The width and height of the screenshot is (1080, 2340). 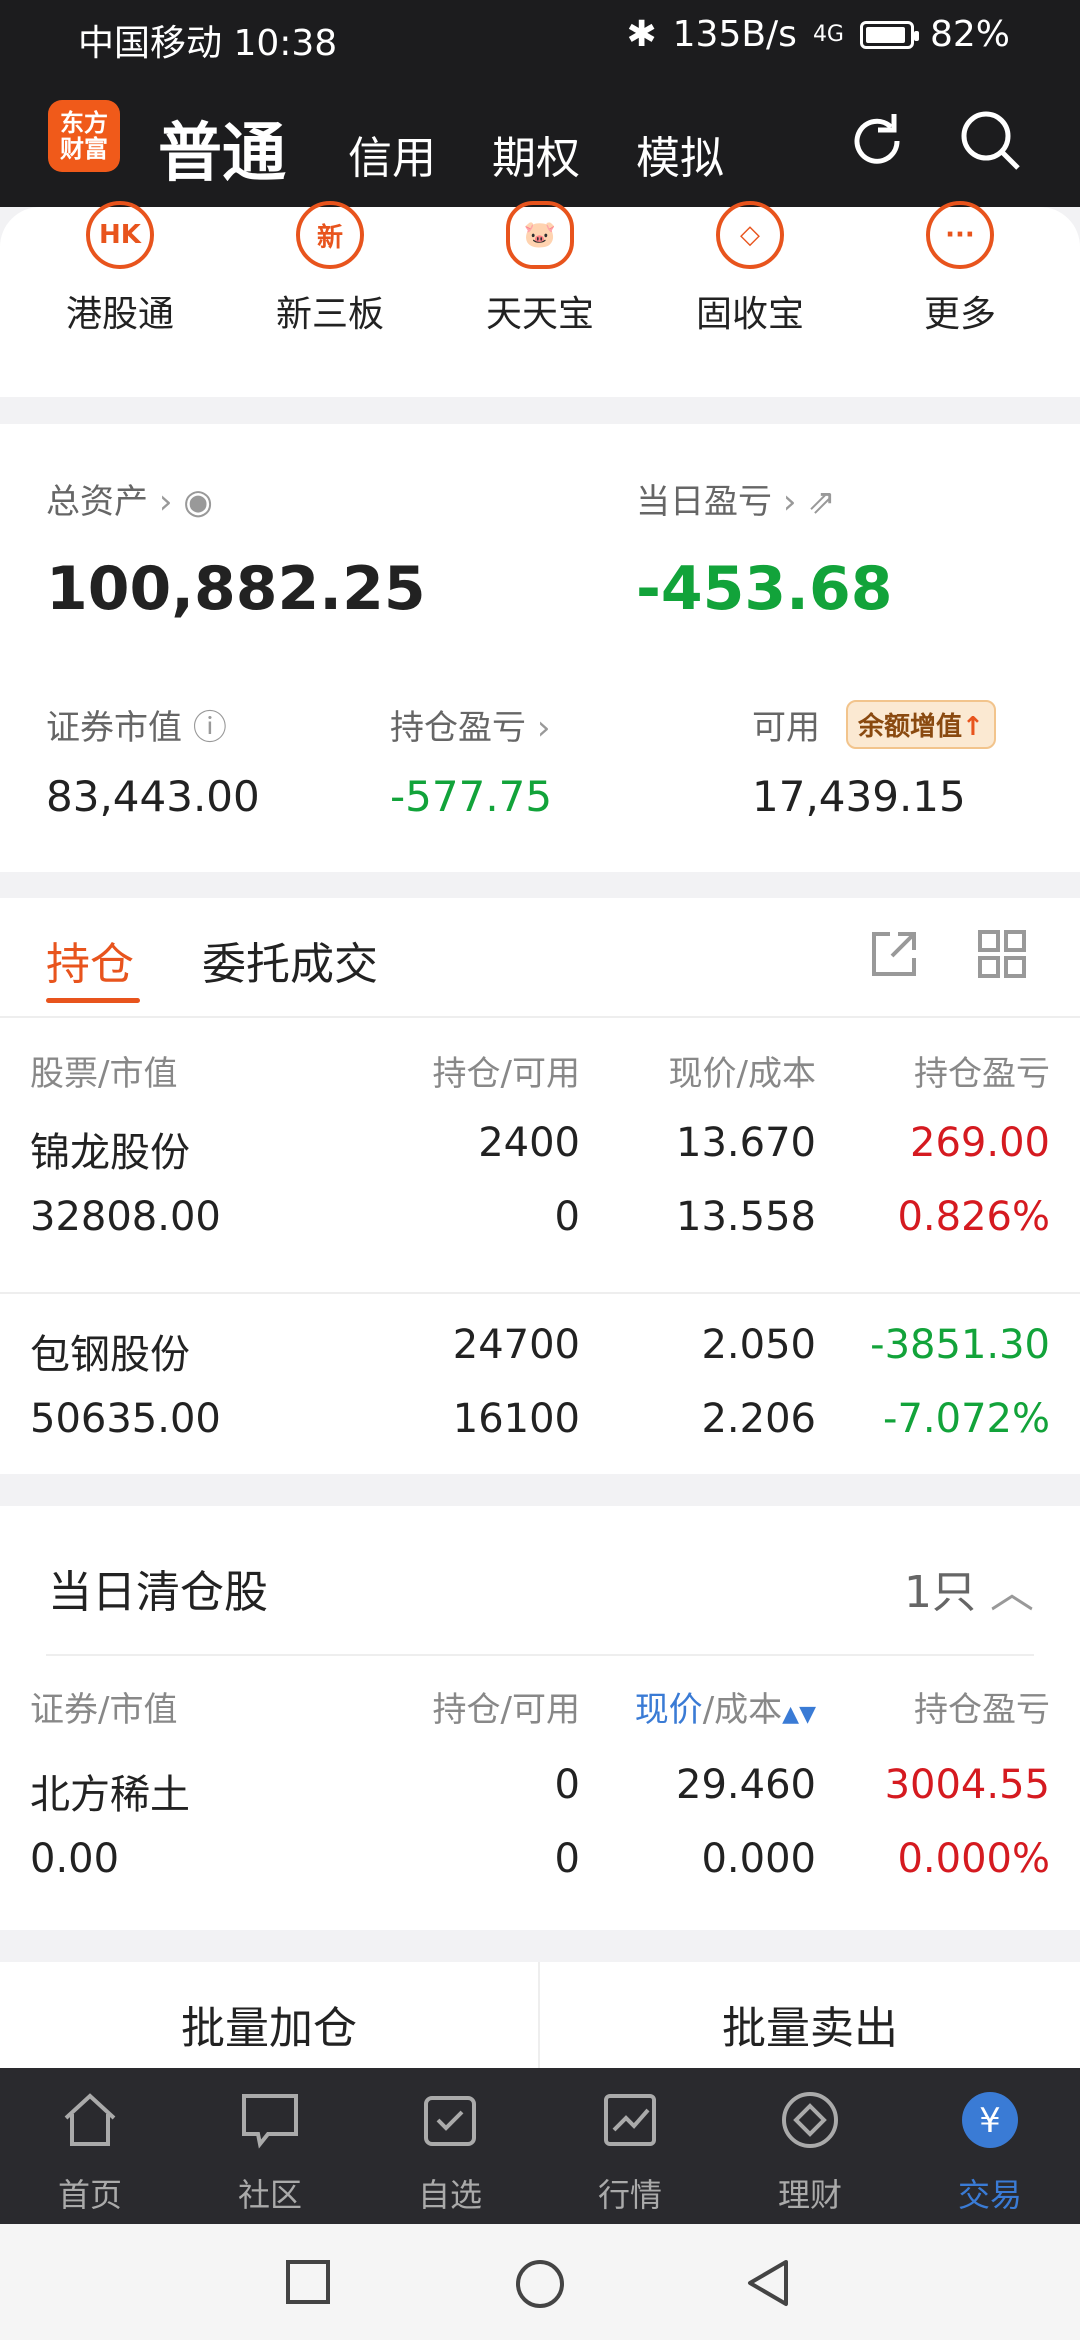 What do you see at coordinates (90, 960) in the screenshot?
I see `tab-holdings: 持仓` at bounding box center [90, 960].